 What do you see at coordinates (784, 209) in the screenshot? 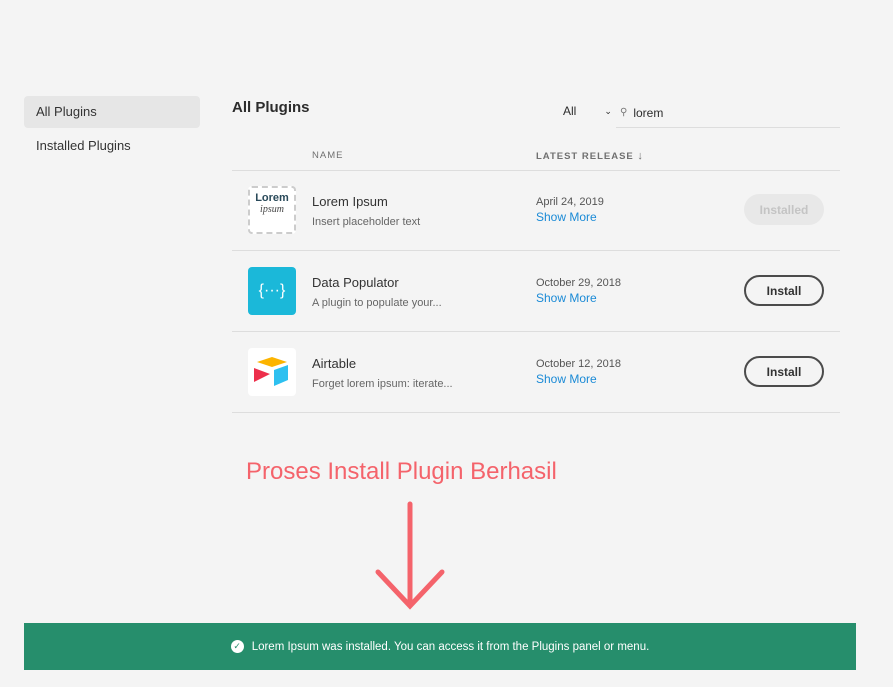
I see `installed-button: Installed` at bounding box center [784, 209].